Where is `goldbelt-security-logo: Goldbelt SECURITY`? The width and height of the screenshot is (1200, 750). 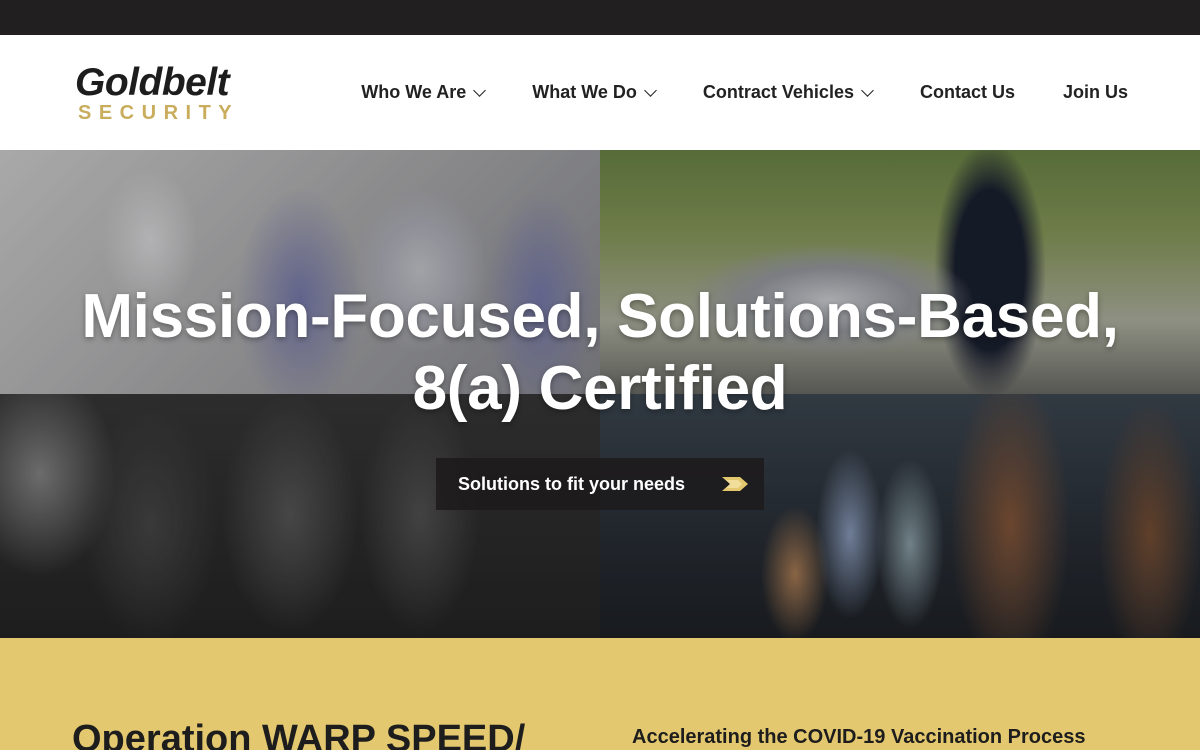
goldbelt-security-logo: Goldbelt SECURITY is located at coordinates (175, 95).